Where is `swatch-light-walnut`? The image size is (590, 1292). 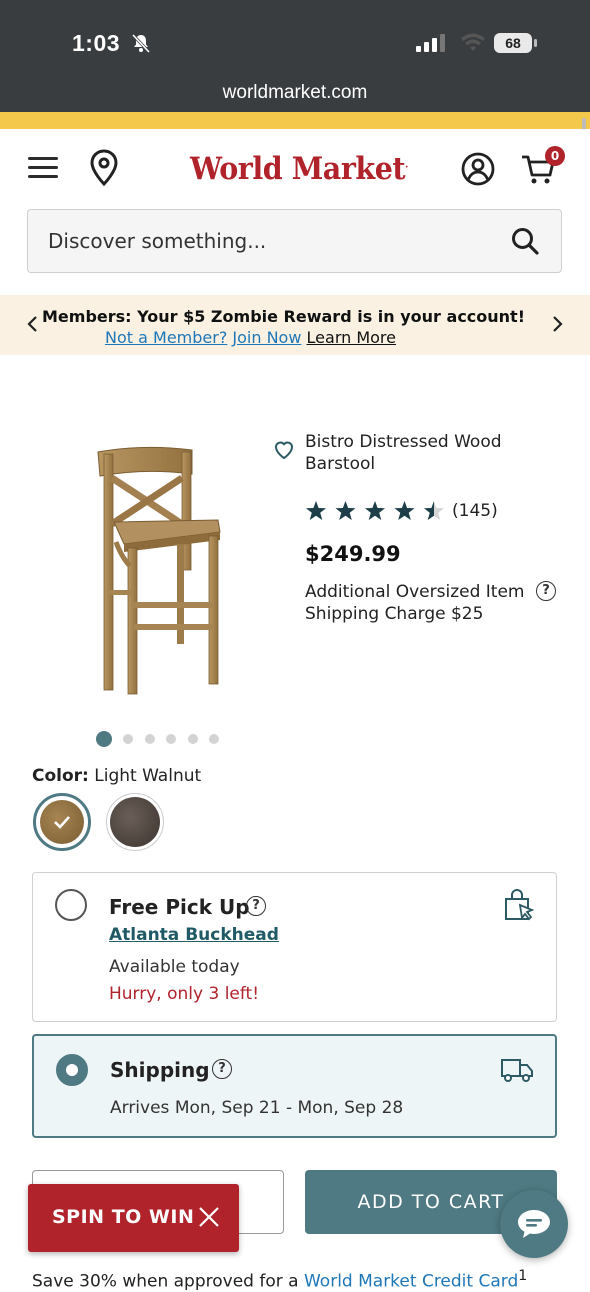
swatch-light-walnut is located at coordinates (62, 822).